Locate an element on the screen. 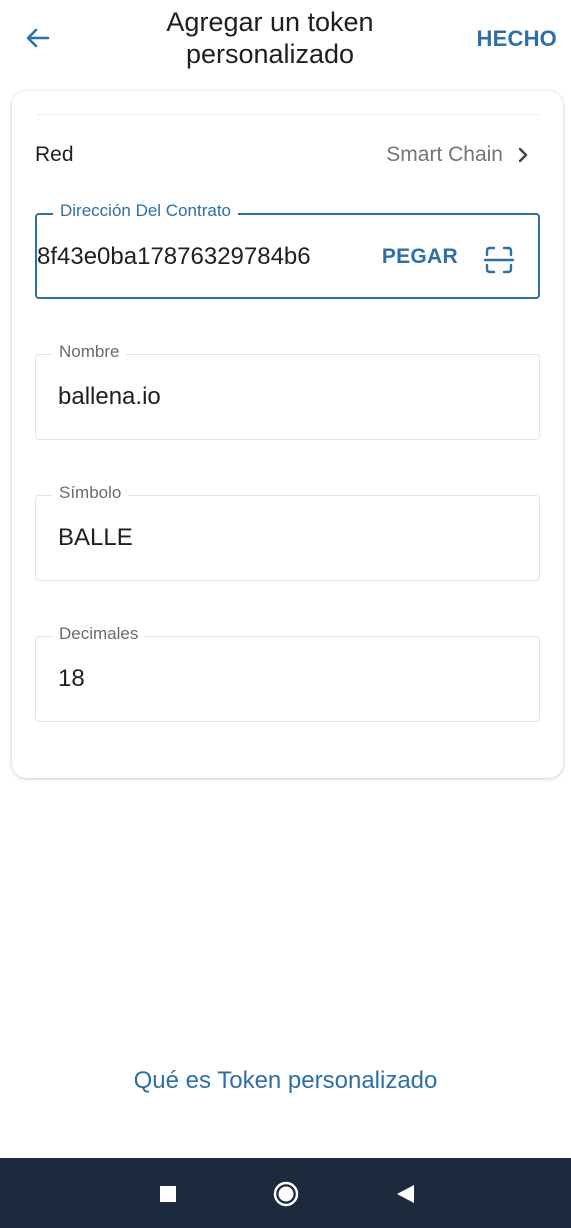 Image resolution: width=571 pixels, height=1228 pixels. contract-address-input: 8f43e0ba17876329784b6 is located at coordinates (188, 259).